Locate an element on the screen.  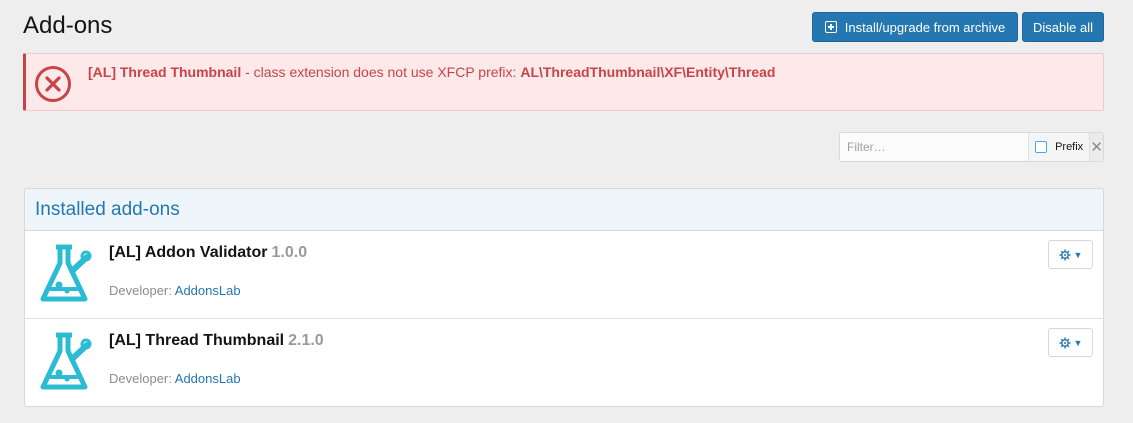
disable-all-button: Disable all is located at coordinates (1063, 27).